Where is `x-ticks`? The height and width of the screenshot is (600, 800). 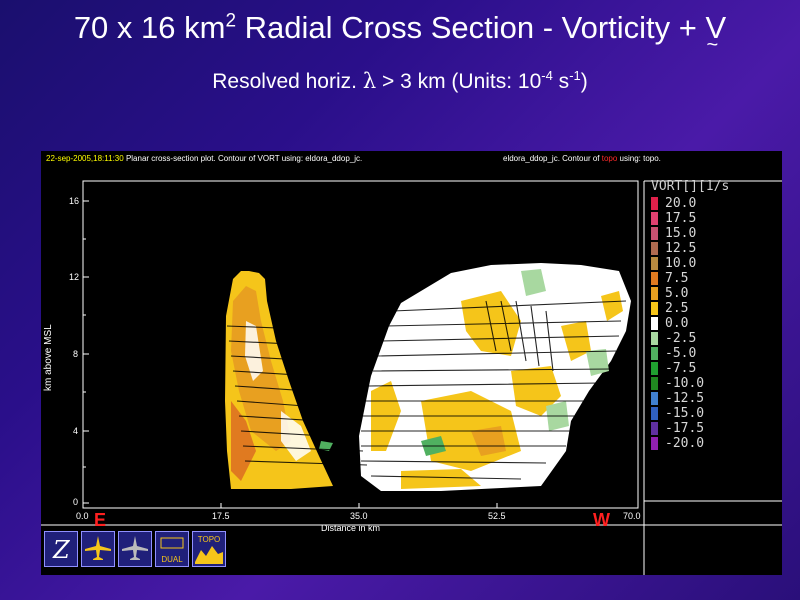
x-ticks is located at coordinates (359, 505).